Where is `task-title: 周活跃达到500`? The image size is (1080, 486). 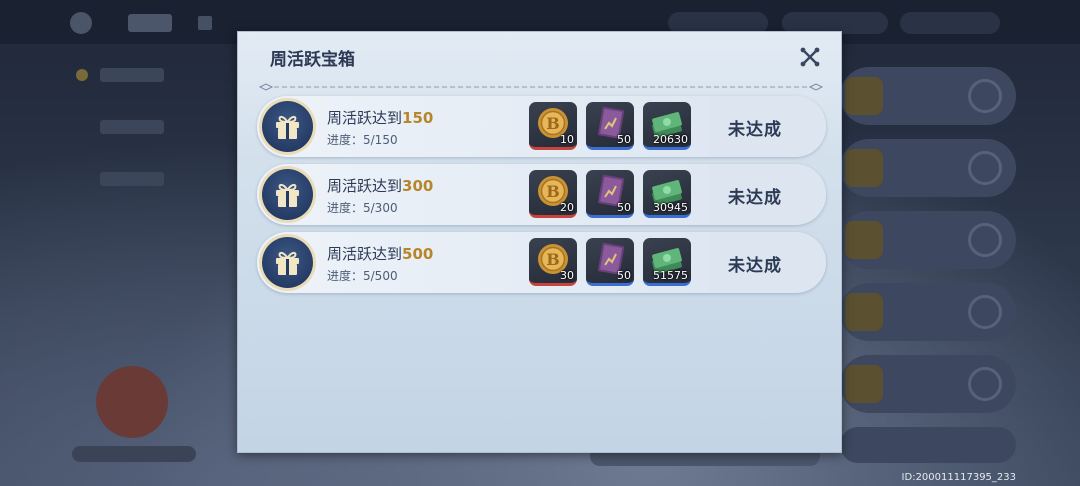 task-title: 周活跃达到500 is located at coordinates (380, 253).